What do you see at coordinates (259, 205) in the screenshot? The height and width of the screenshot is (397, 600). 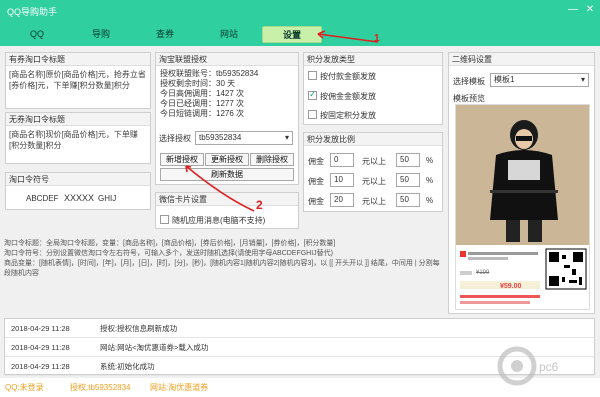 I see `arrow-2-label: 2` at bounding box center [259, 205].